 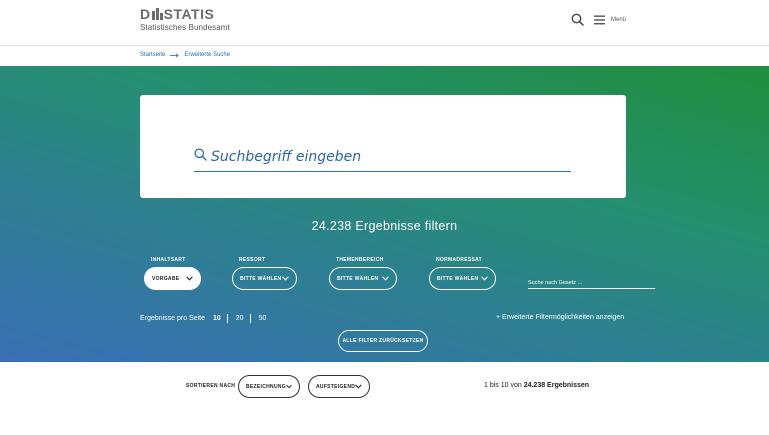 I want to click on law-search-input, so click(x=591, y=281).